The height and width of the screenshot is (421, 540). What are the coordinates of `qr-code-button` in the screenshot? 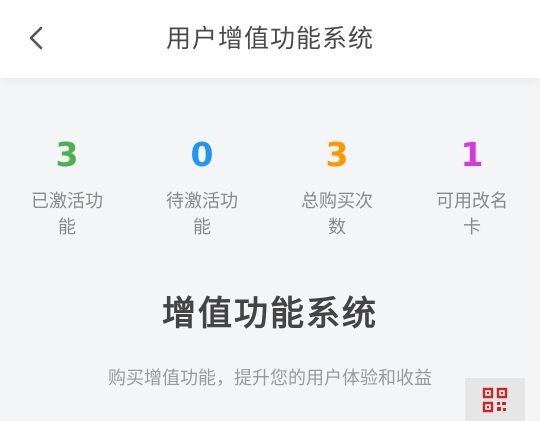 It's located at (495, 399).